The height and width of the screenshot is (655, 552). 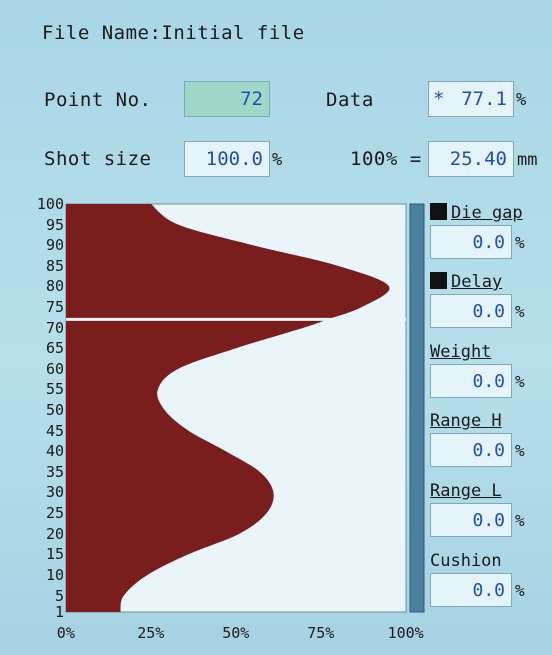 What do you see at coordinates (471, 242) in the screenshot?
I see `die-gap-field: 0.0` at bounding box center [471, 242].